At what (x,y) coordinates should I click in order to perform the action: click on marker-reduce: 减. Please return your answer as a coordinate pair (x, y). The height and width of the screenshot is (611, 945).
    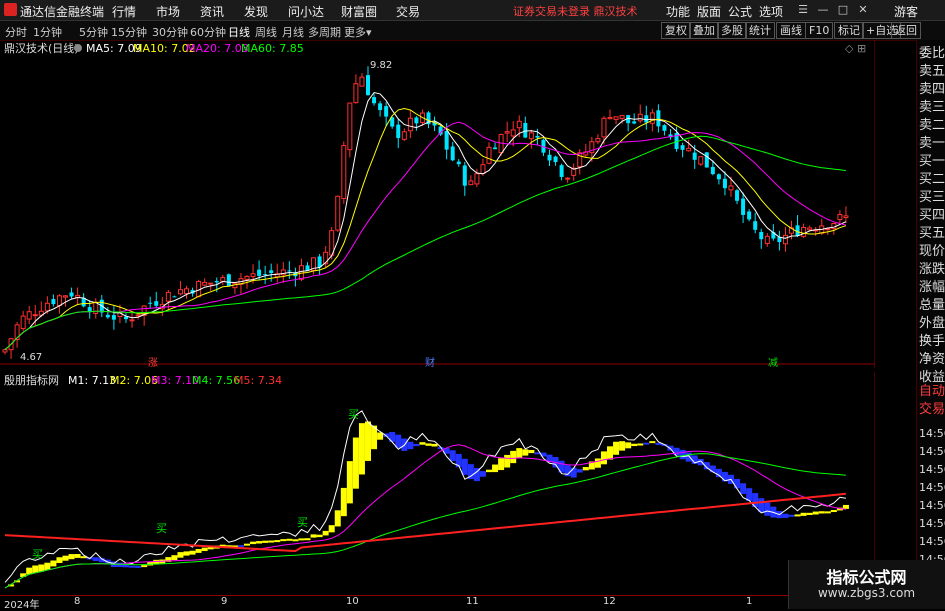
    Looking at the image, I should click on (773, 362).